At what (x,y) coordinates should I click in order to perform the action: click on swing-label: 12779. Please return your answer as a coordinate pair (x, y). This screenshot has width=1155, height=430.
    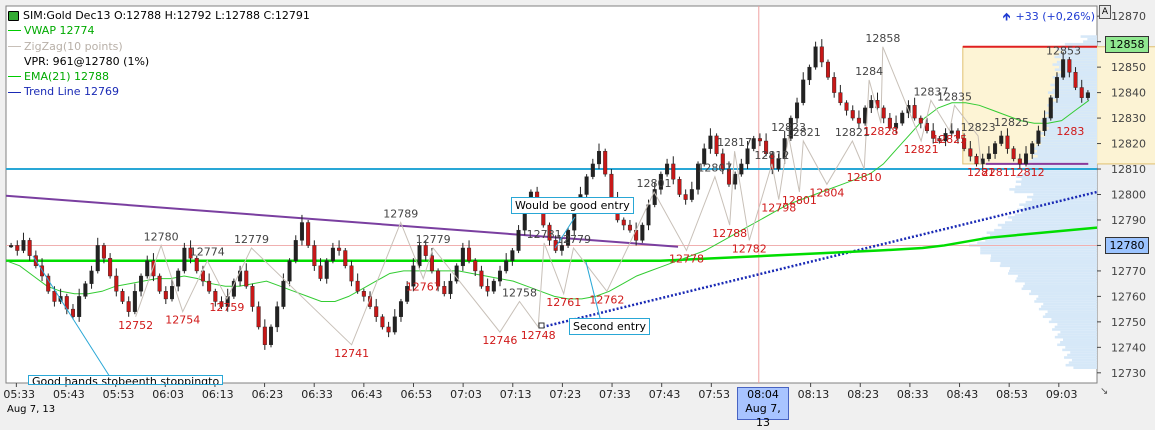
    Looking at the image, I should click on (433, 239).